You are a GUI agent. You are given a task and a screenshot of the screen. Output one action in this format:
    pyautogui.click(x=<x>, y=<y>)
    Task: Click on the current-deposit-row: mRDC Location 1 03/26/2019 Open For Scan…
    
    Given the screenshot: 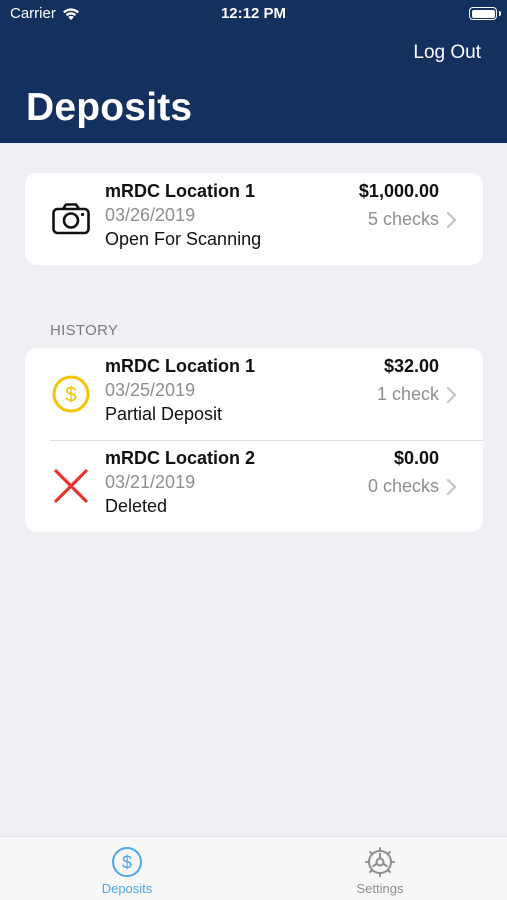 What is the action you would take?
    pyautogui.click(x=254, y=219)
    